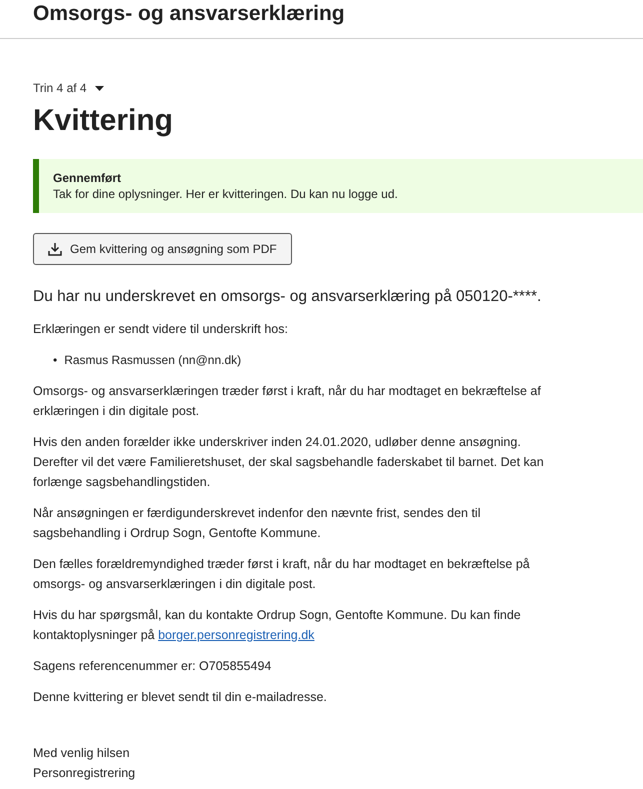  What do you see at coordinates (189, 14) in the screenshot?
I see `site-title: Omsorgs- og ansvarserklæring` at bounding box center [189, 14].